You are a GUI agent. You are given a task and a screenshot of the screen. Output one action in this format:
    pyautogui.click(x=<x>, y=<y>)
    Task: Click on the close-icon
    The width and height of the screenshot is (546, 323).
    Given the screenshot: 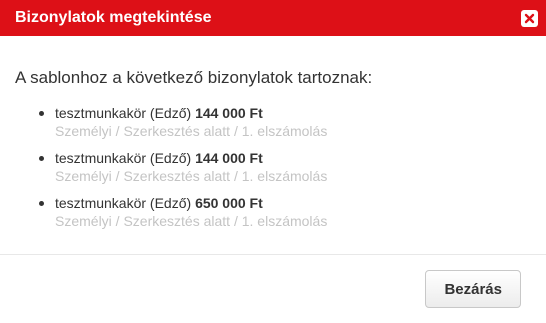 What is the action you would take?
    pyautogui.click(x=529, y=18)
    